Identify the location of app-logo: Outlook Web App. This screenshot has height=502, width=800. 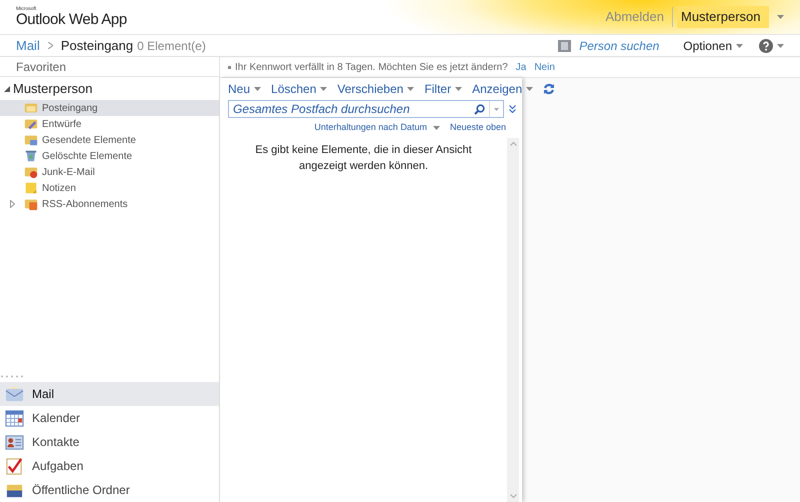
(71, 19).